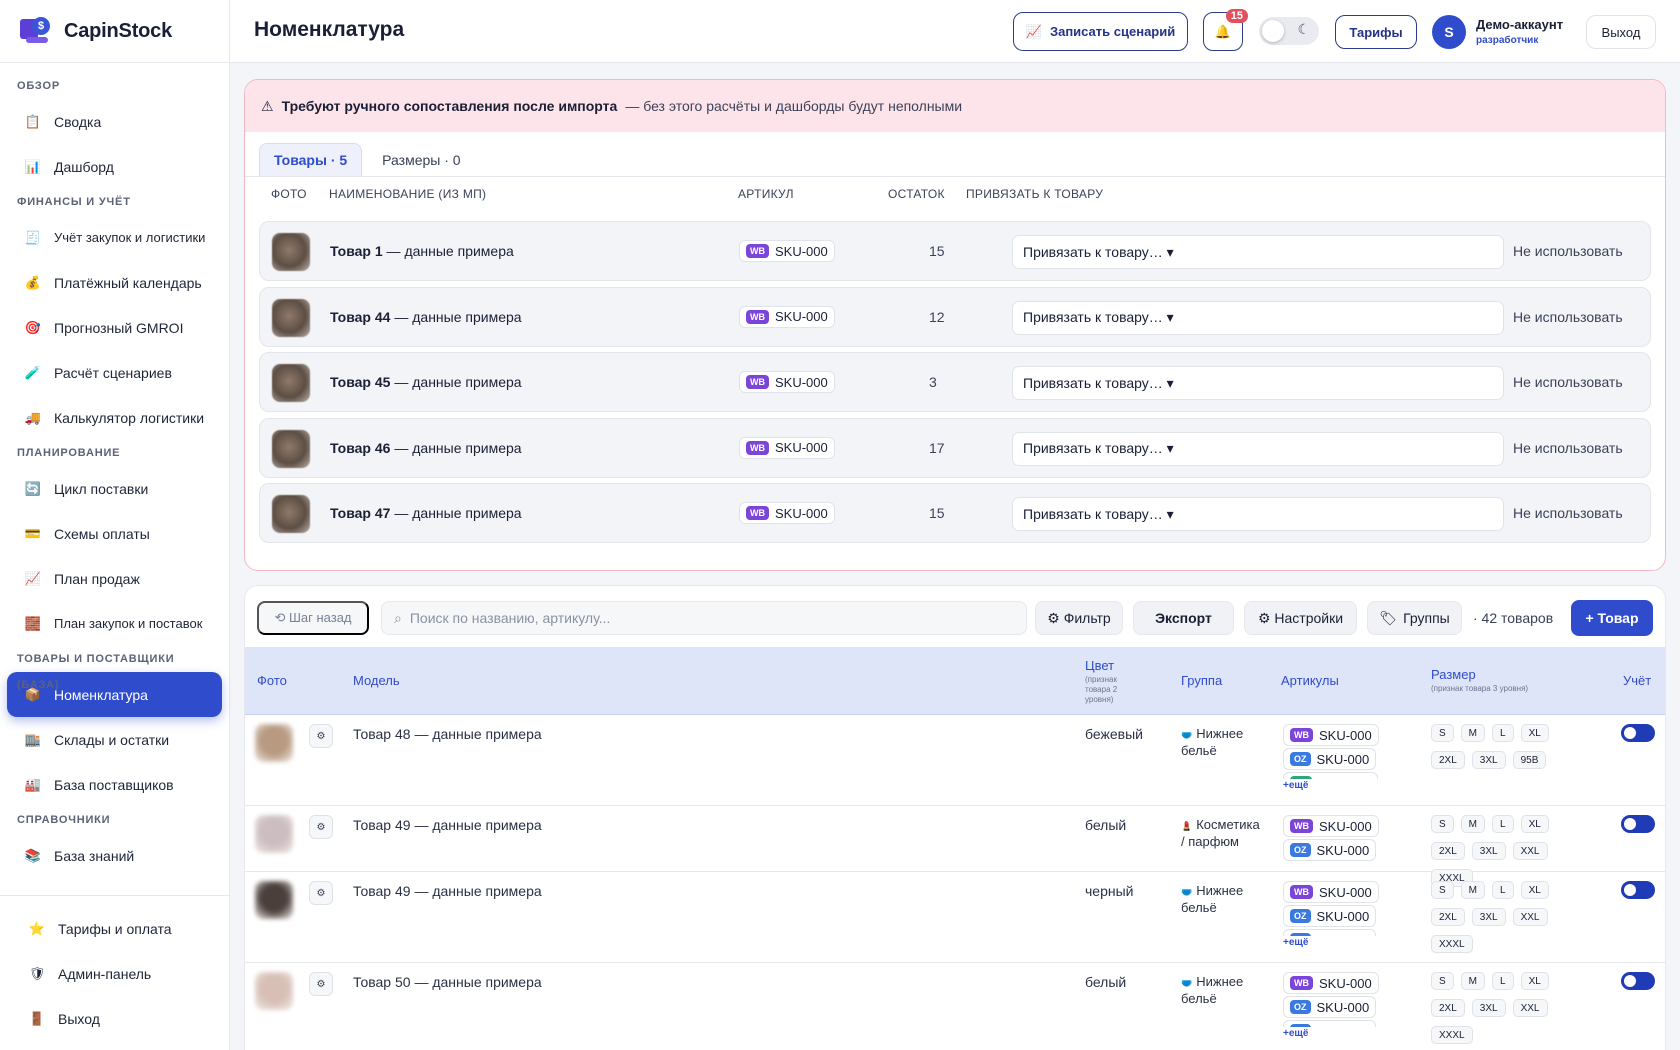 The width and height of the screenshot is (1680, 1050). Describe the element at coordinates (115, 1018) in the screenshot. I see `sidebar-bottom-item: 🚪 Выход` at that location.